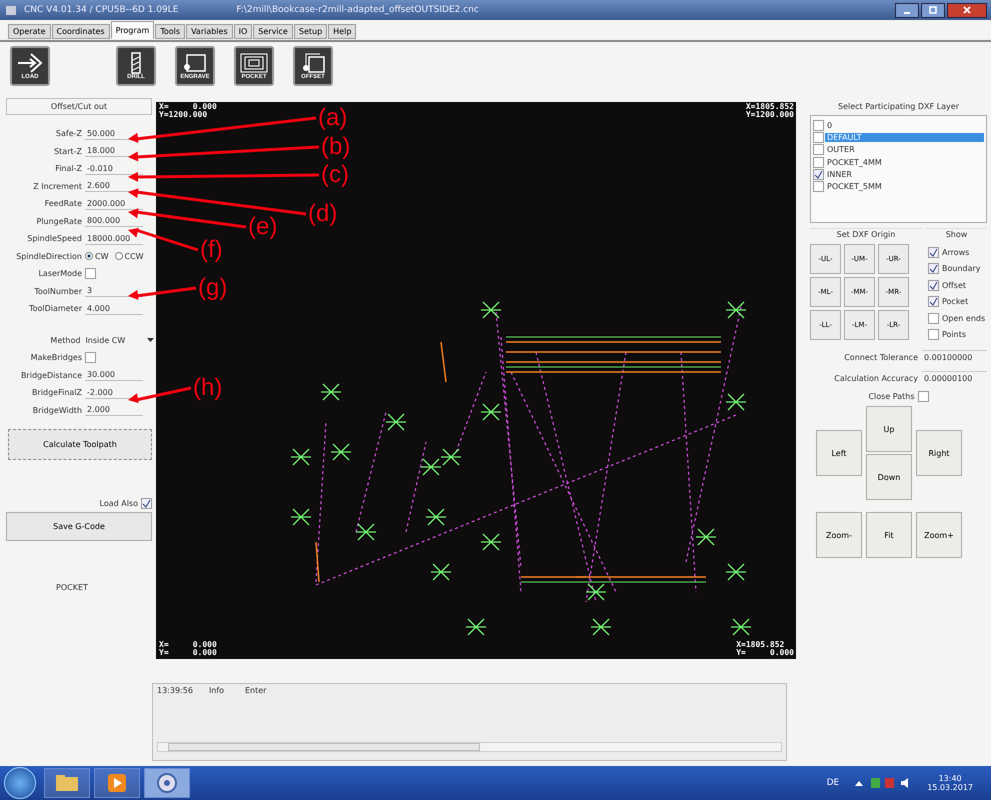  What do you see at coordinates (72, 587) in the screenshot?
I see `mode-label: POCKET` at bounding box center [72, 587].